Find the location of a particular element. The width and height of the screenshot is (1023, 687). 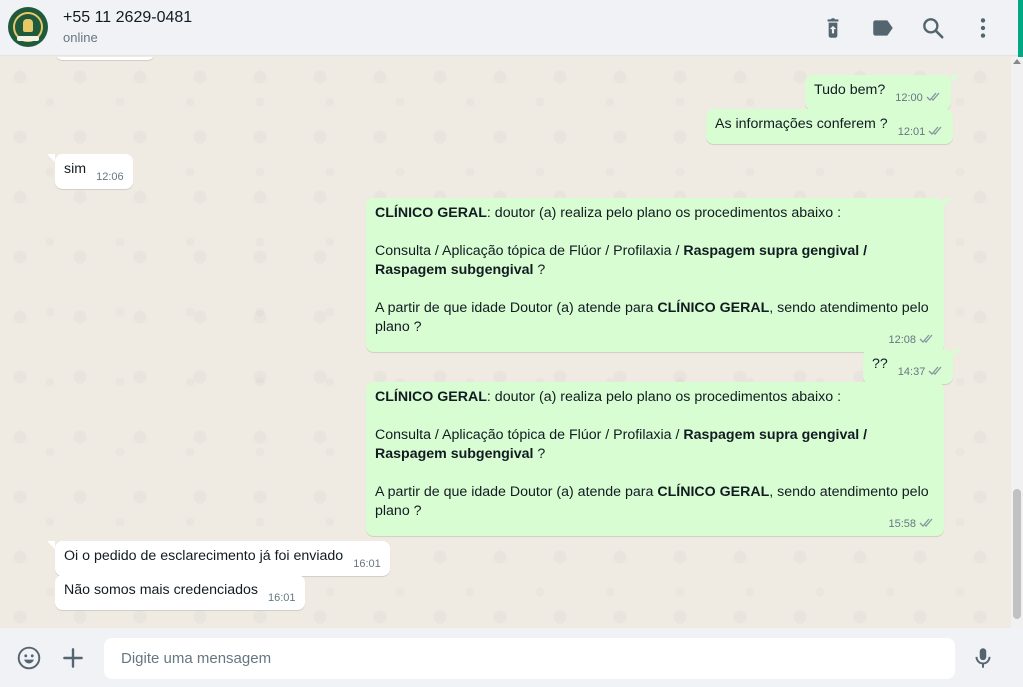

attach-plus-icon is located at coordinates (73, 658).